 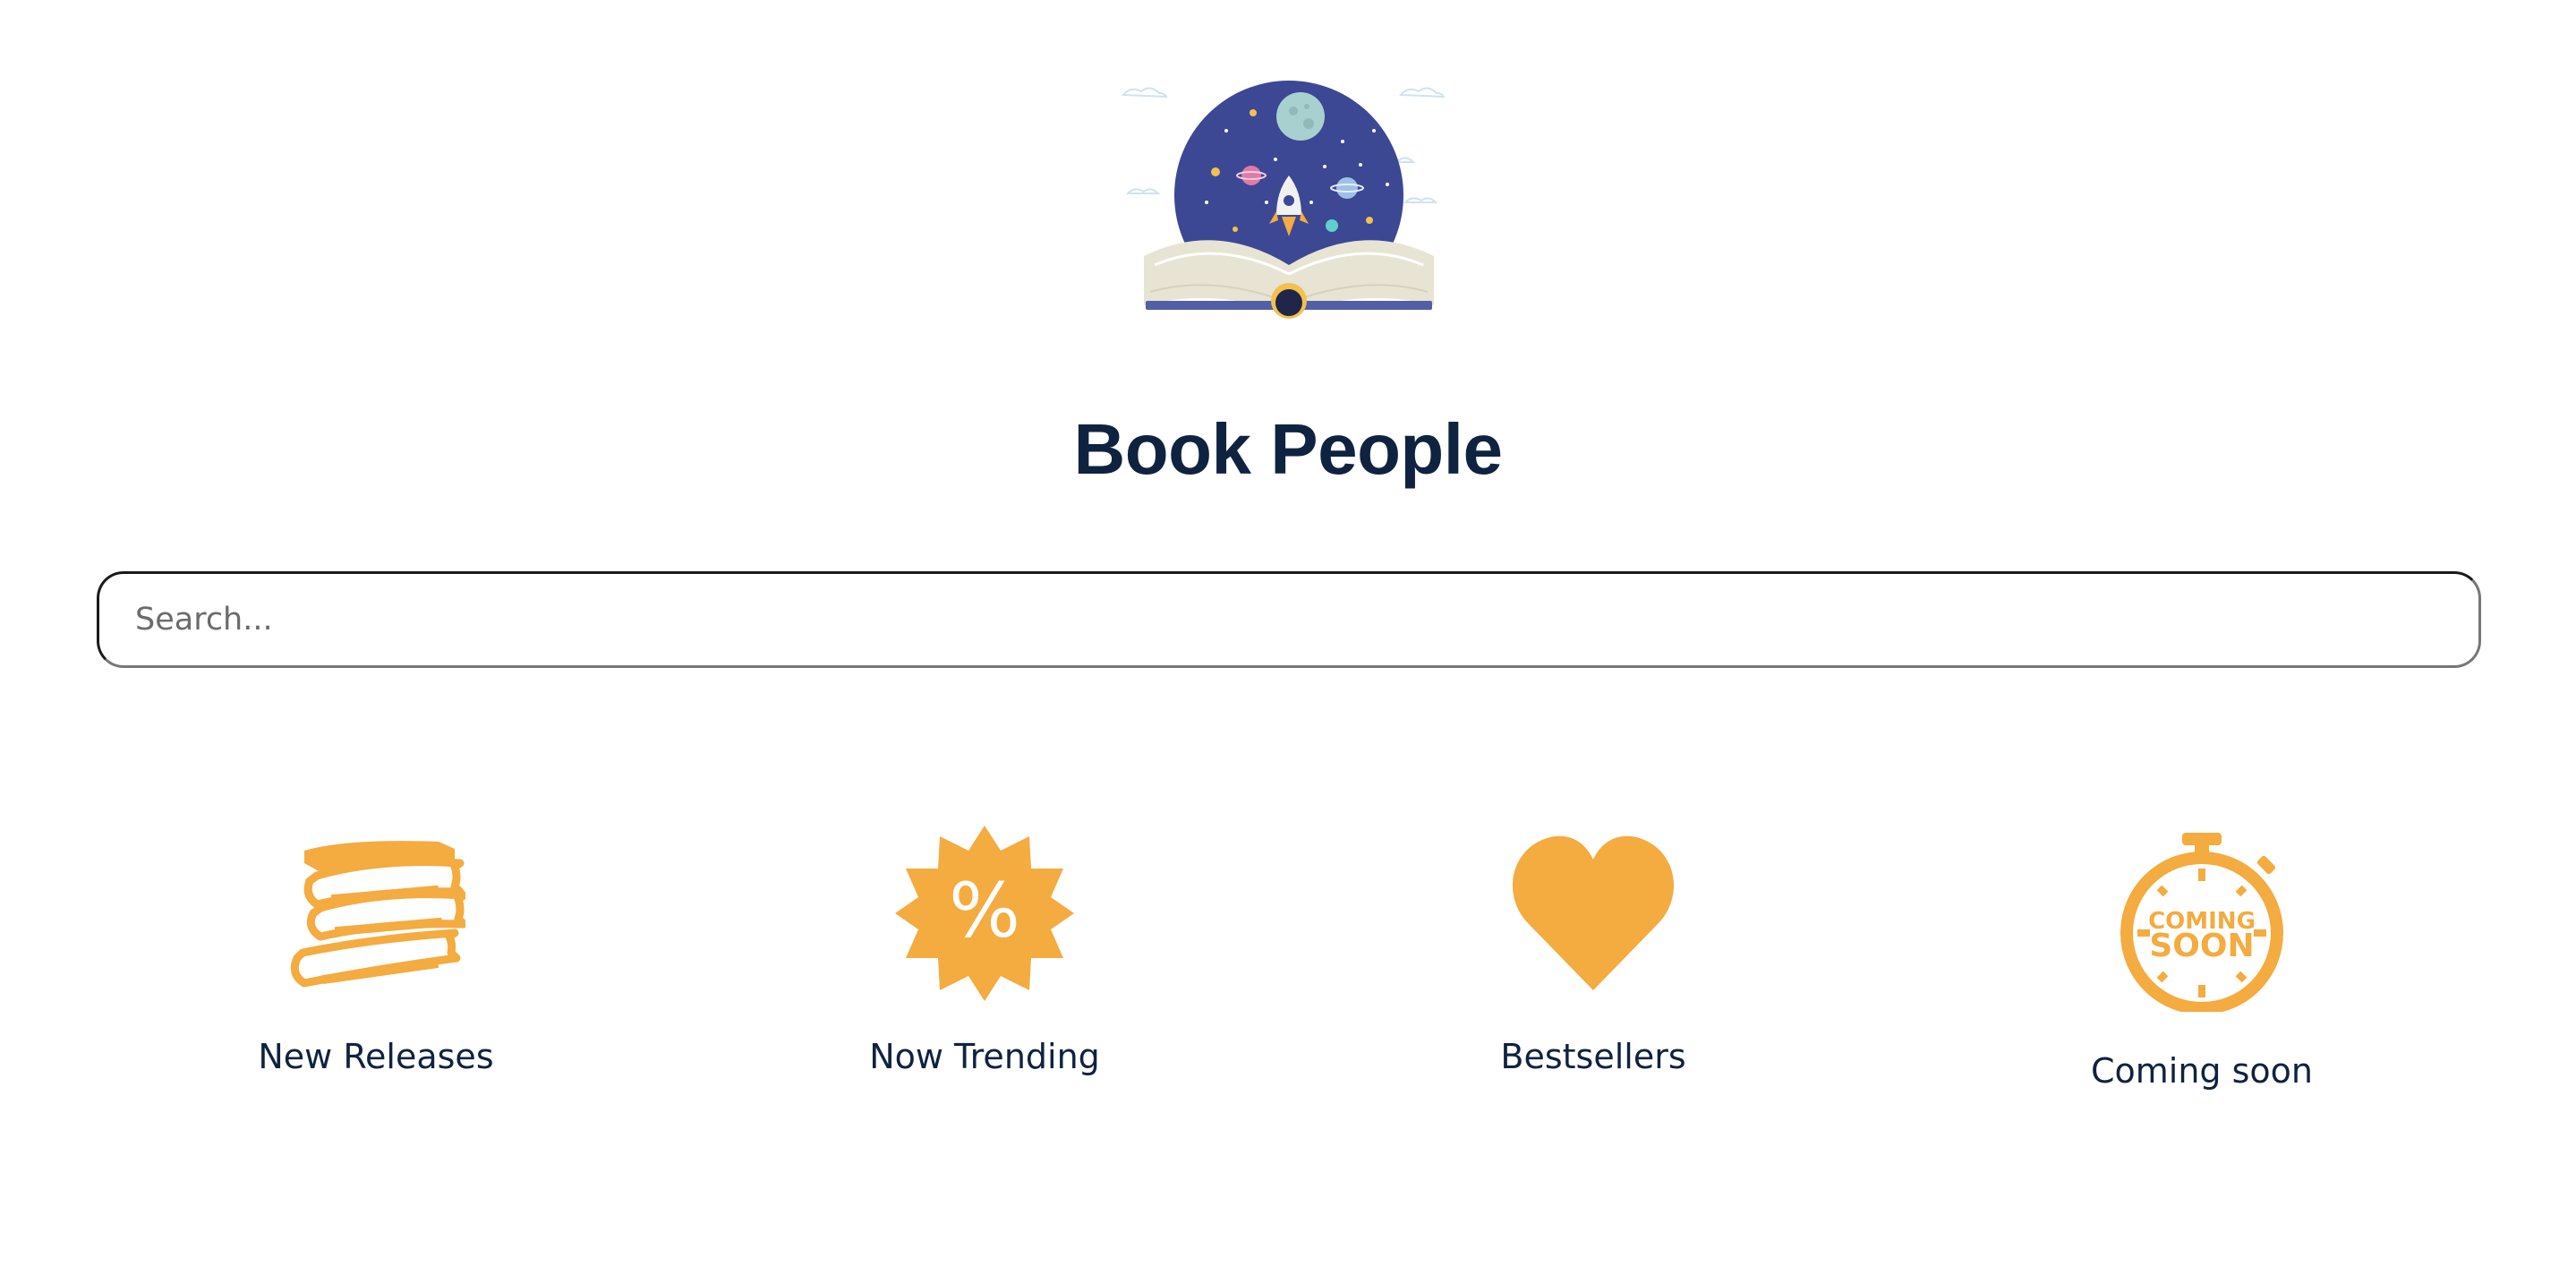 I want to click on coming-soon-icon-text-line2: SOON, so click(x=2201, y=946).